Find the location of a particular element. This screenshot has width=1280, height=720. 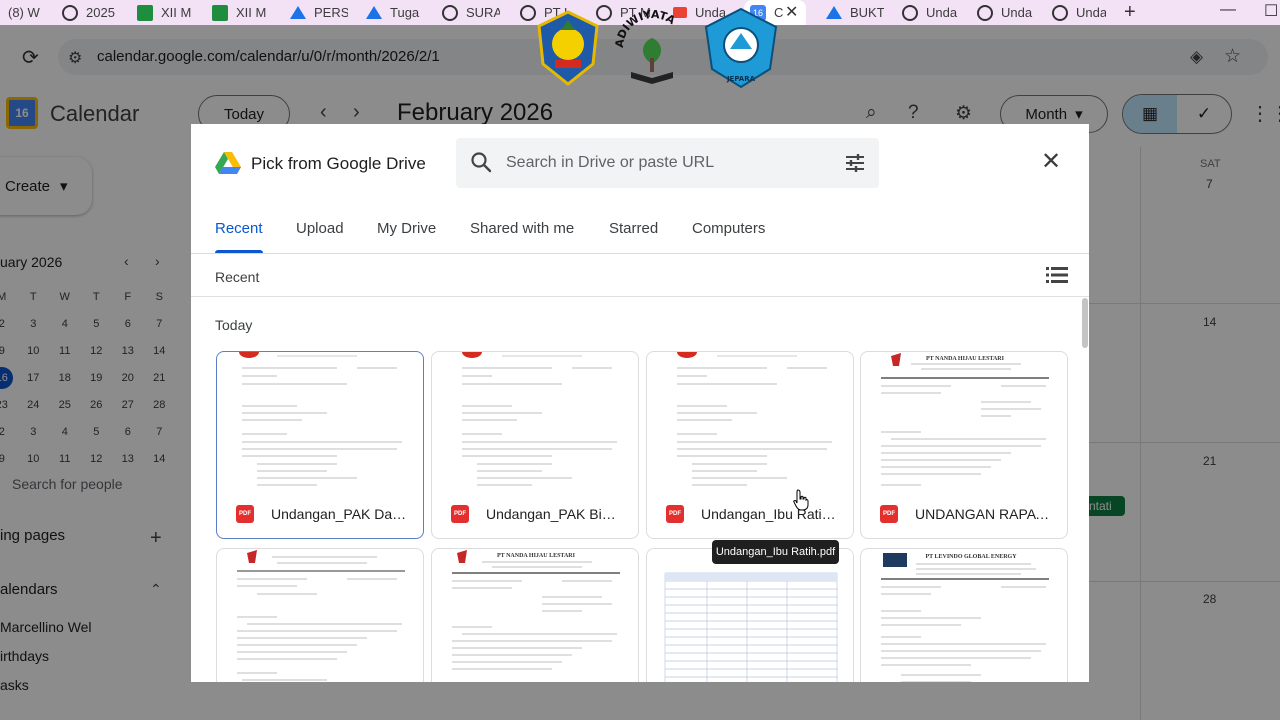

file-card: PT LEVINDO GLOBAL ENERGY is located at coordinates (964, 615).